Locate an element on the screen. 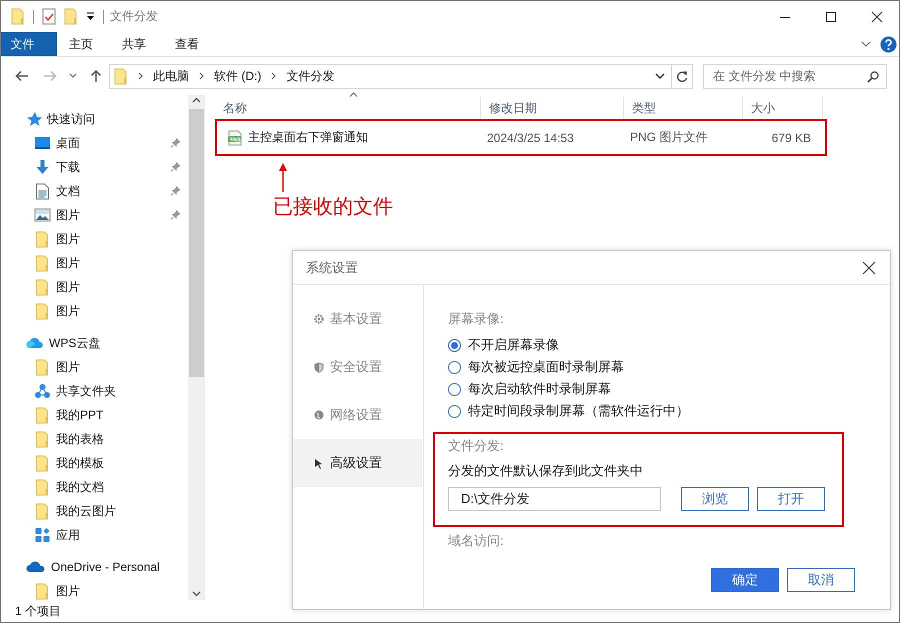 This screenshot has height=623, width=900. settings-nav-item: 安全设置 is located at coordinates (358, 367).